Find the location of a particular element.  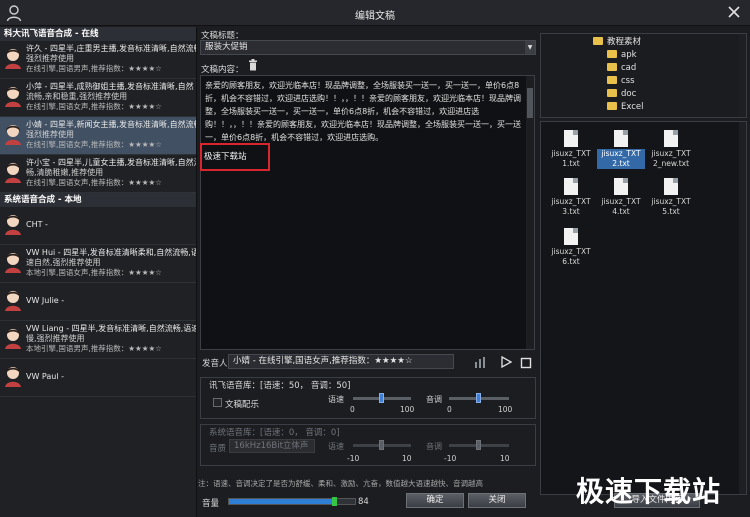

sys-pitch-slider-knob is located at coordinates (478, 445).